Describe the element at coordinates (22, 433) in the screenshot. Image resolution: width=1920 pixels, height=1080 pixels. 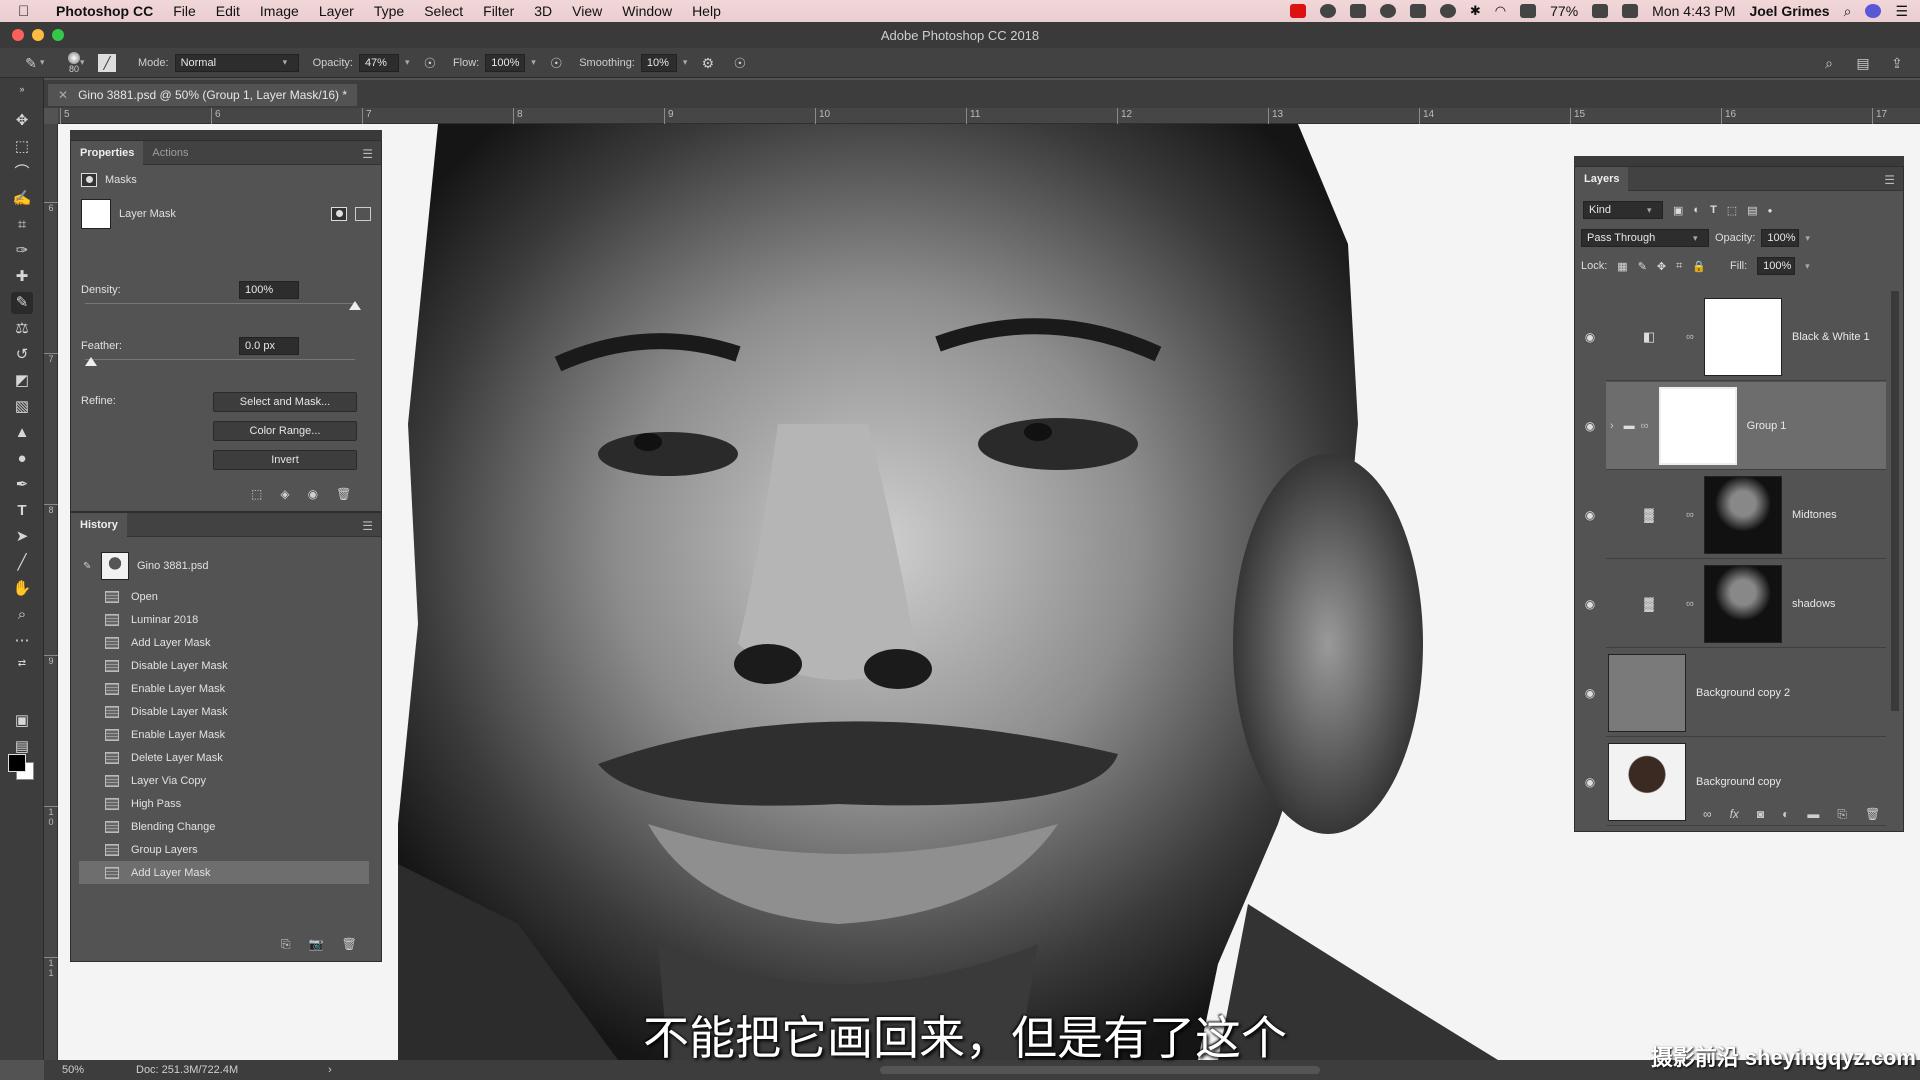
I see `blur-tool-icon: ▲` at that location.